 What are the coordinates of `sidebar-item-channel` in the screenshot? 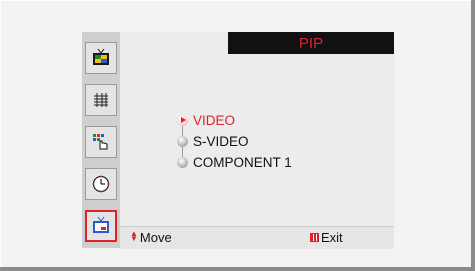 It's located at (101, 142).